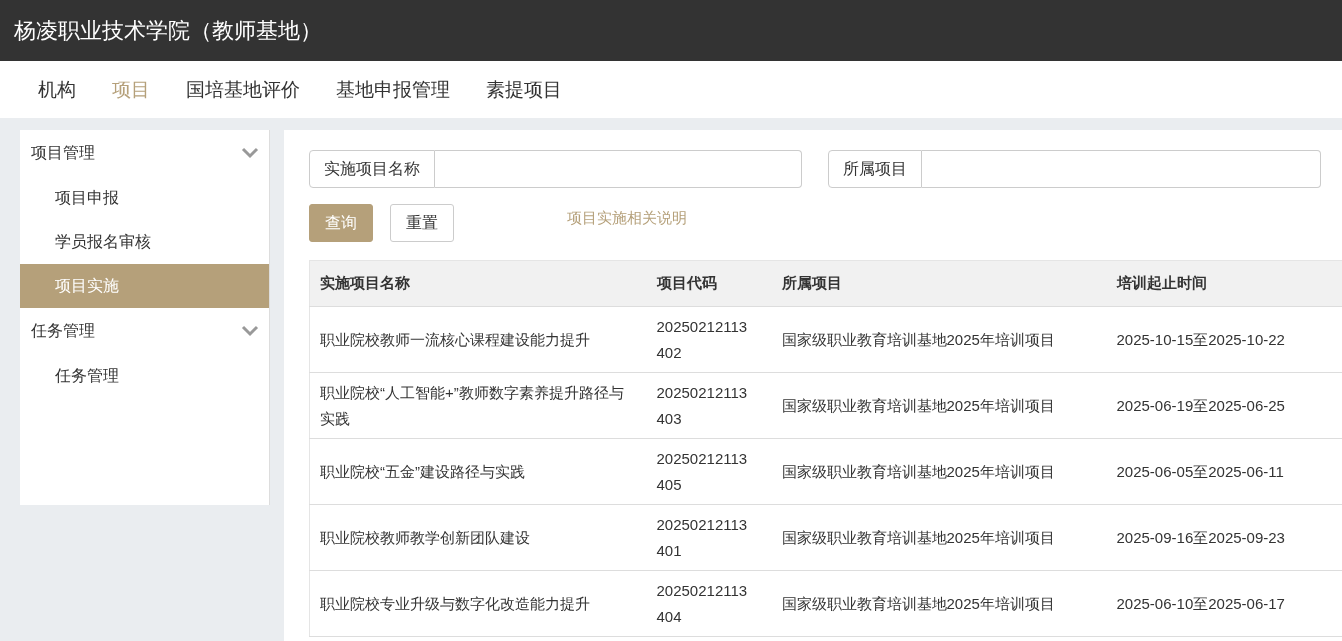 The image size is (1342, 641). I want to click on column-header: 所属项目, so click(939, 283).